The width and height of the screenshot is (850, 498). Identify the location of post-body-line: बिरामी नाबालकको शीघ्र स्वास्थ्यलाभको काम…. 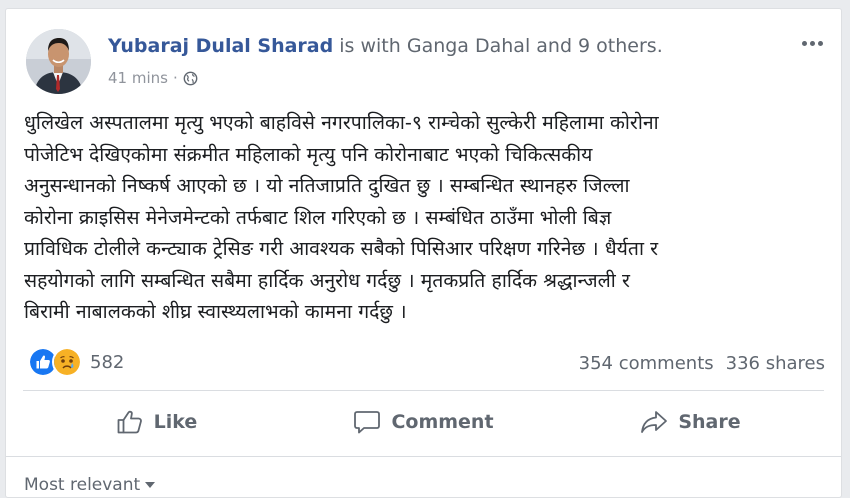
(215, 311).